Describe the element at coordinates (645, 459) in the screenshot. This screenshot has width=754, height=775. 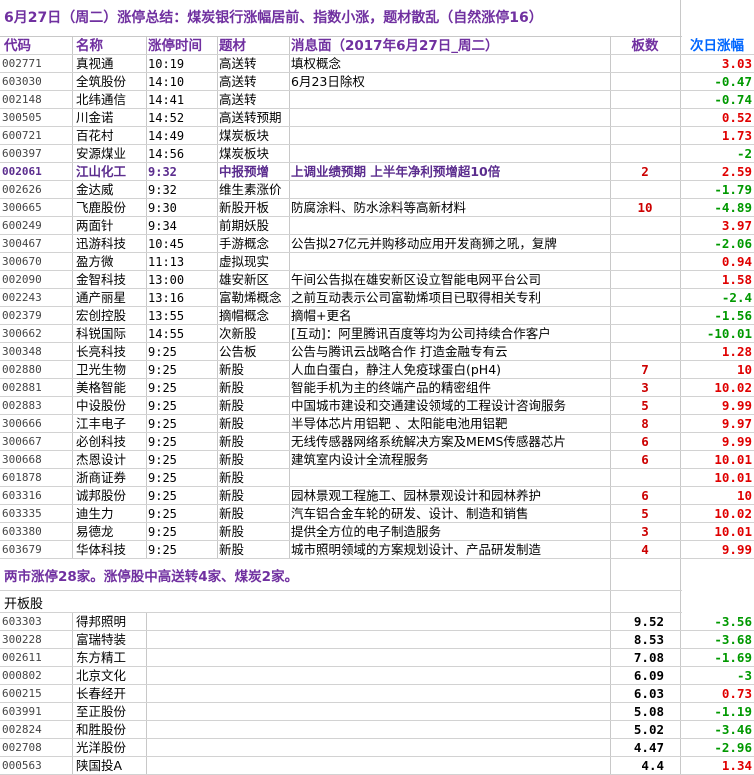
I see `board-count: 6` at that location.